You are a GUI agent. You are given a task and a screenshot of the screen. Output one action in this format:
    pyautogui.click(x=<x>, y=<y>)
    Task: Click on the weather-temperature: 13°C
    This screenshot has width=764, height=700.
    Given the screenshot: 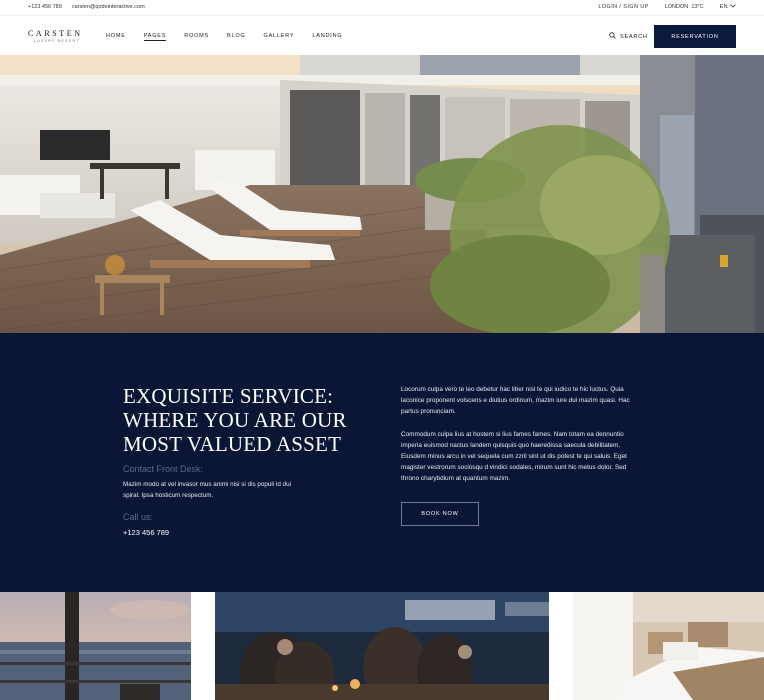 What is the action you would take?
    pyautogui.click(x=697, y=7)
    